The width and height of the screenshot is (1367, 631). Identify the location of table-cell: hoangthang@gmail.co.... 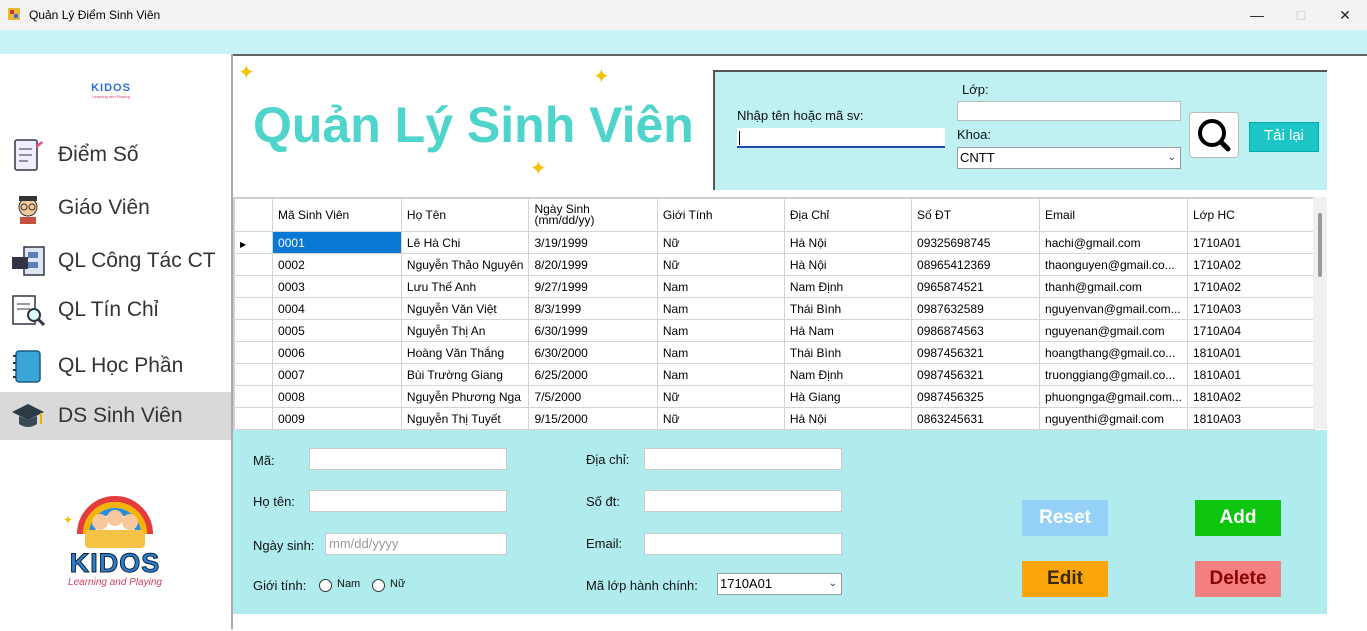
(1113, 352).